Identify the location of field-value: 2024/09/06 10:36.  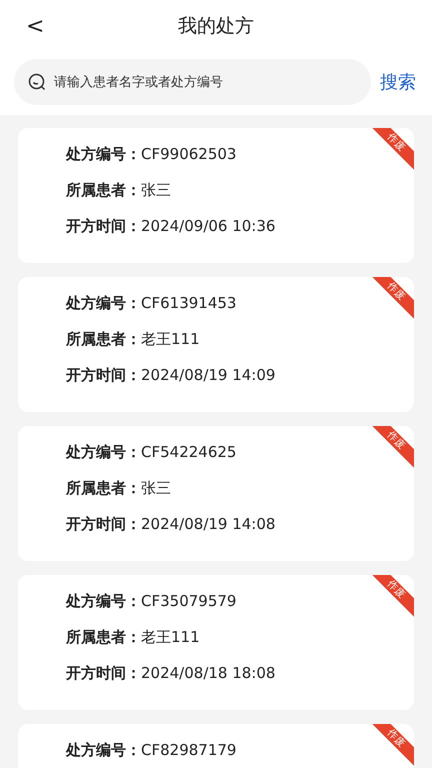
(208, 226).